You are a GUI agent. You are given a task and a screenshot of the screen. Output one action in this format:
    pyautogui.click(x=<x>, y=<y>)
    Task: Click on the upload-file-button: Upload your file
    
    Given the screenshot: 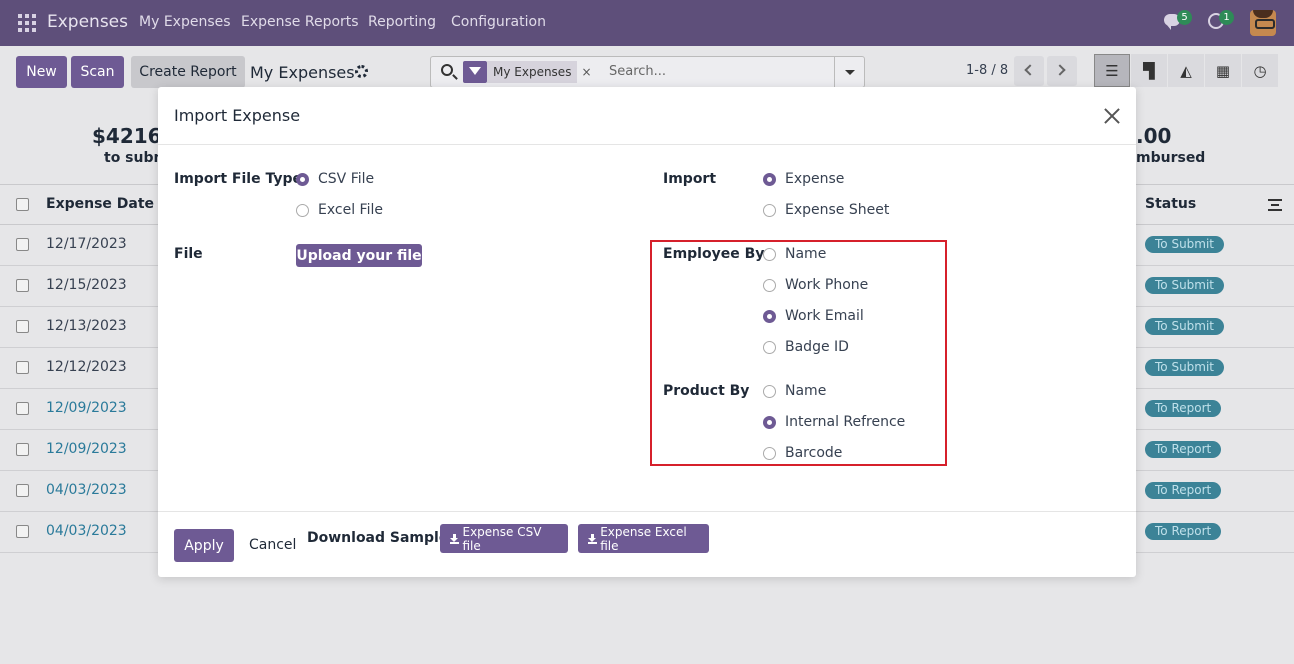 What is the action you would take?
    pyautogui.click(x=359, y=255)
    